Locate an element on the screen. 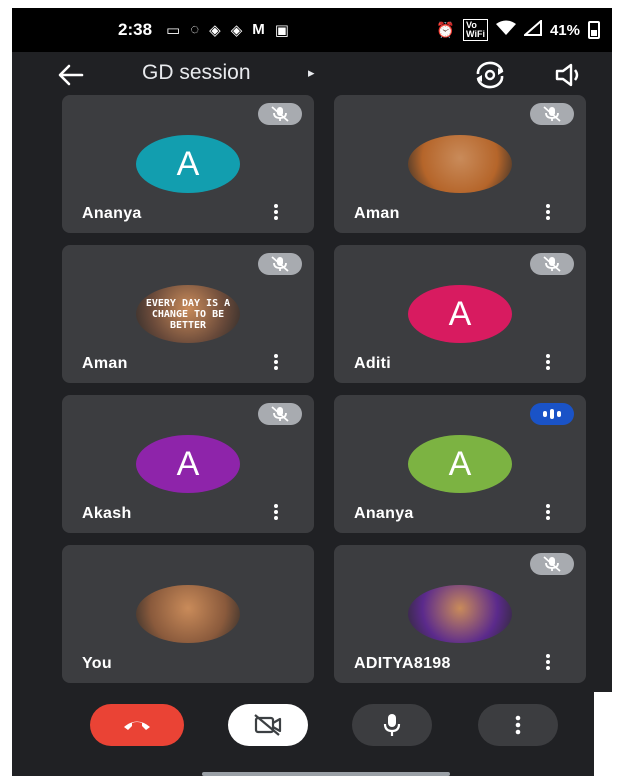 The image size is (626, 776). participant-tile: ADITYA8198 is located at coordinates (460, 614).